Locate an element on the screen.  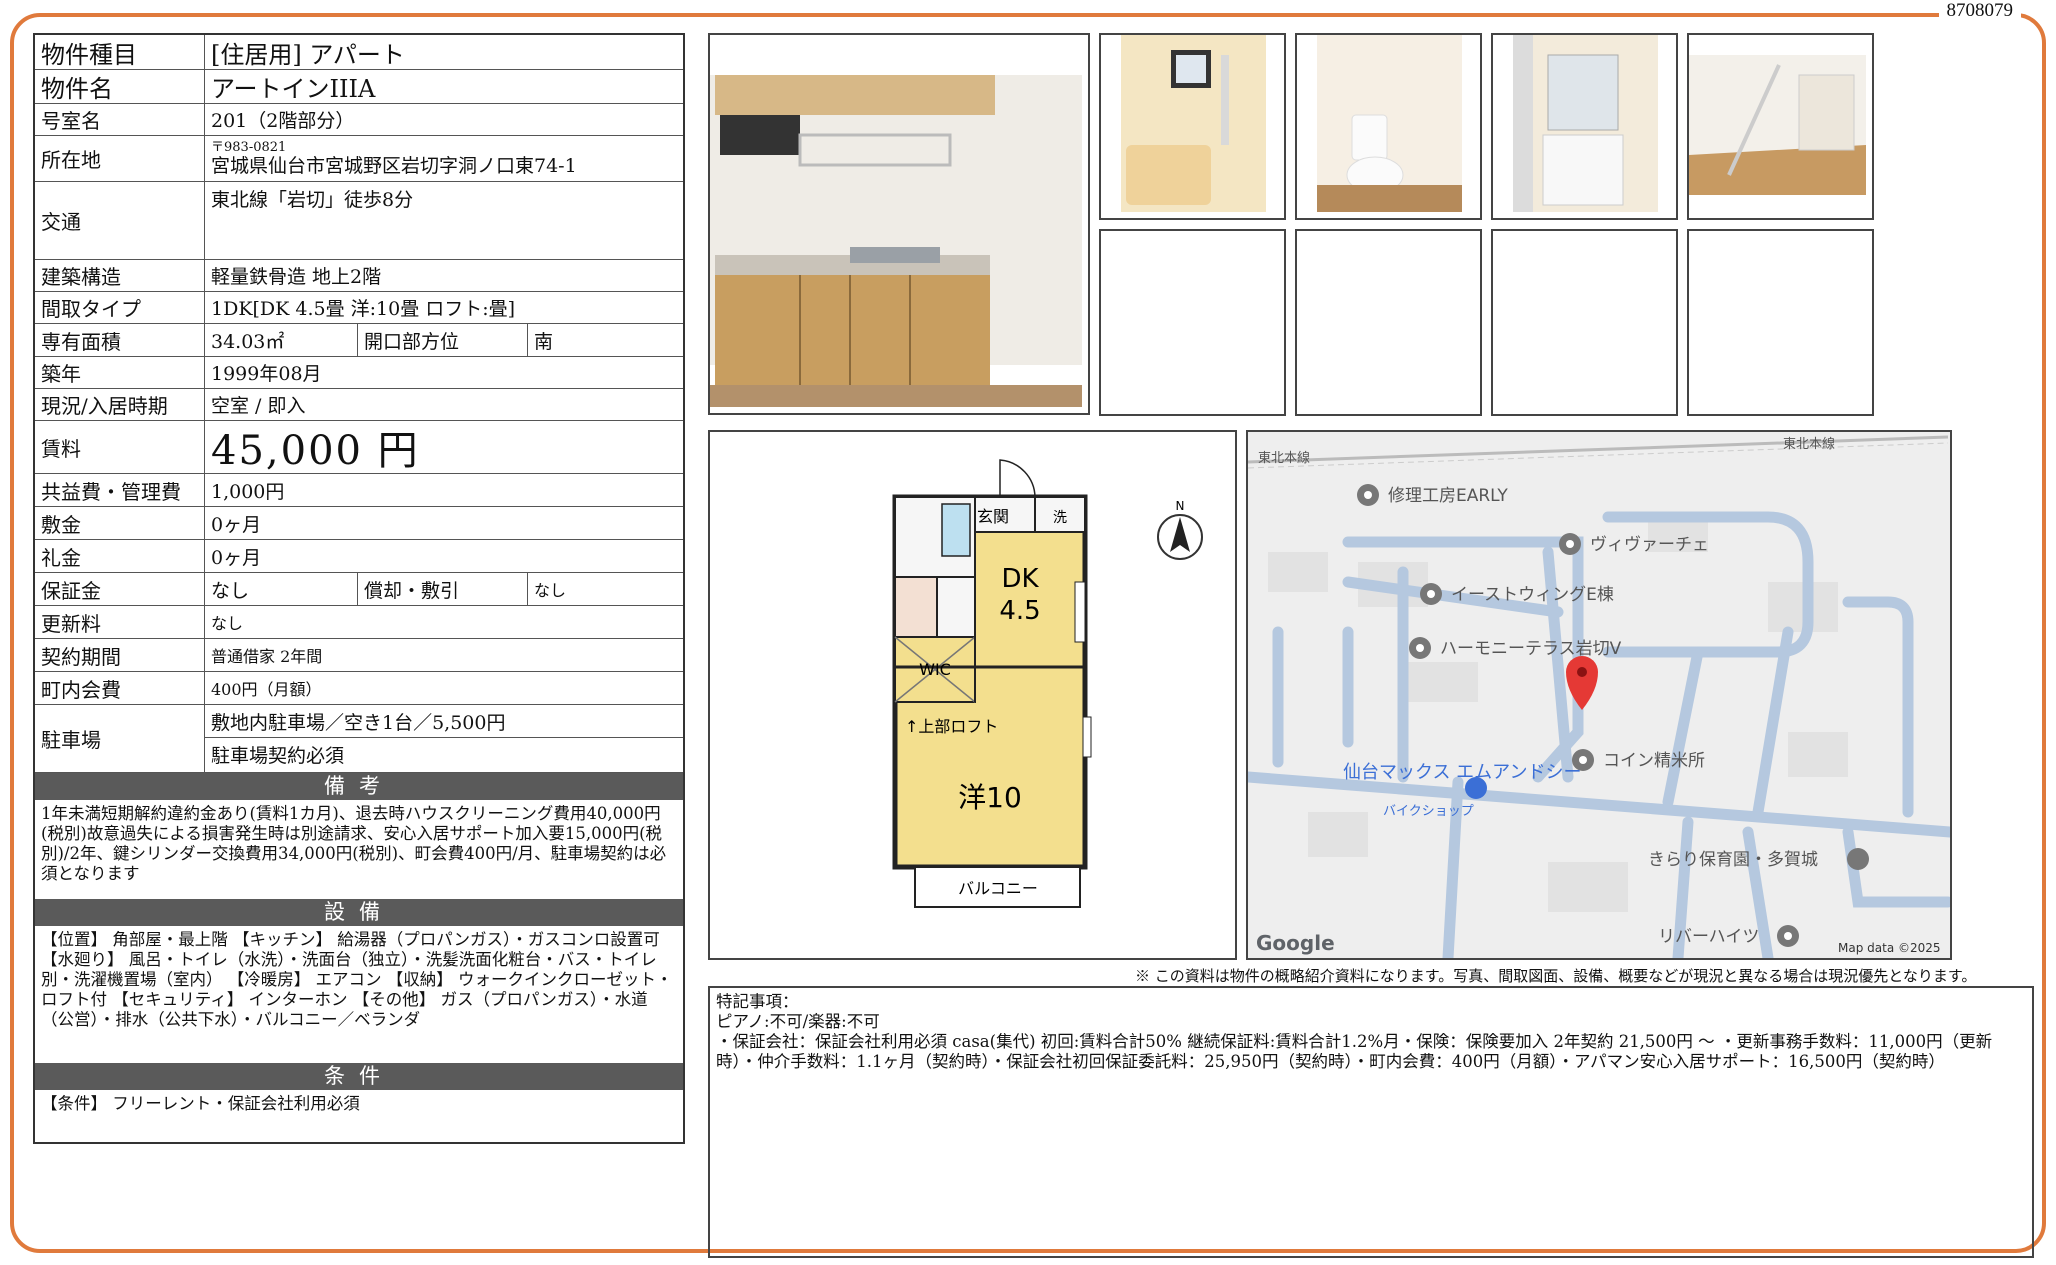
kitchen-photo-image is located at coordinates (896, 221).